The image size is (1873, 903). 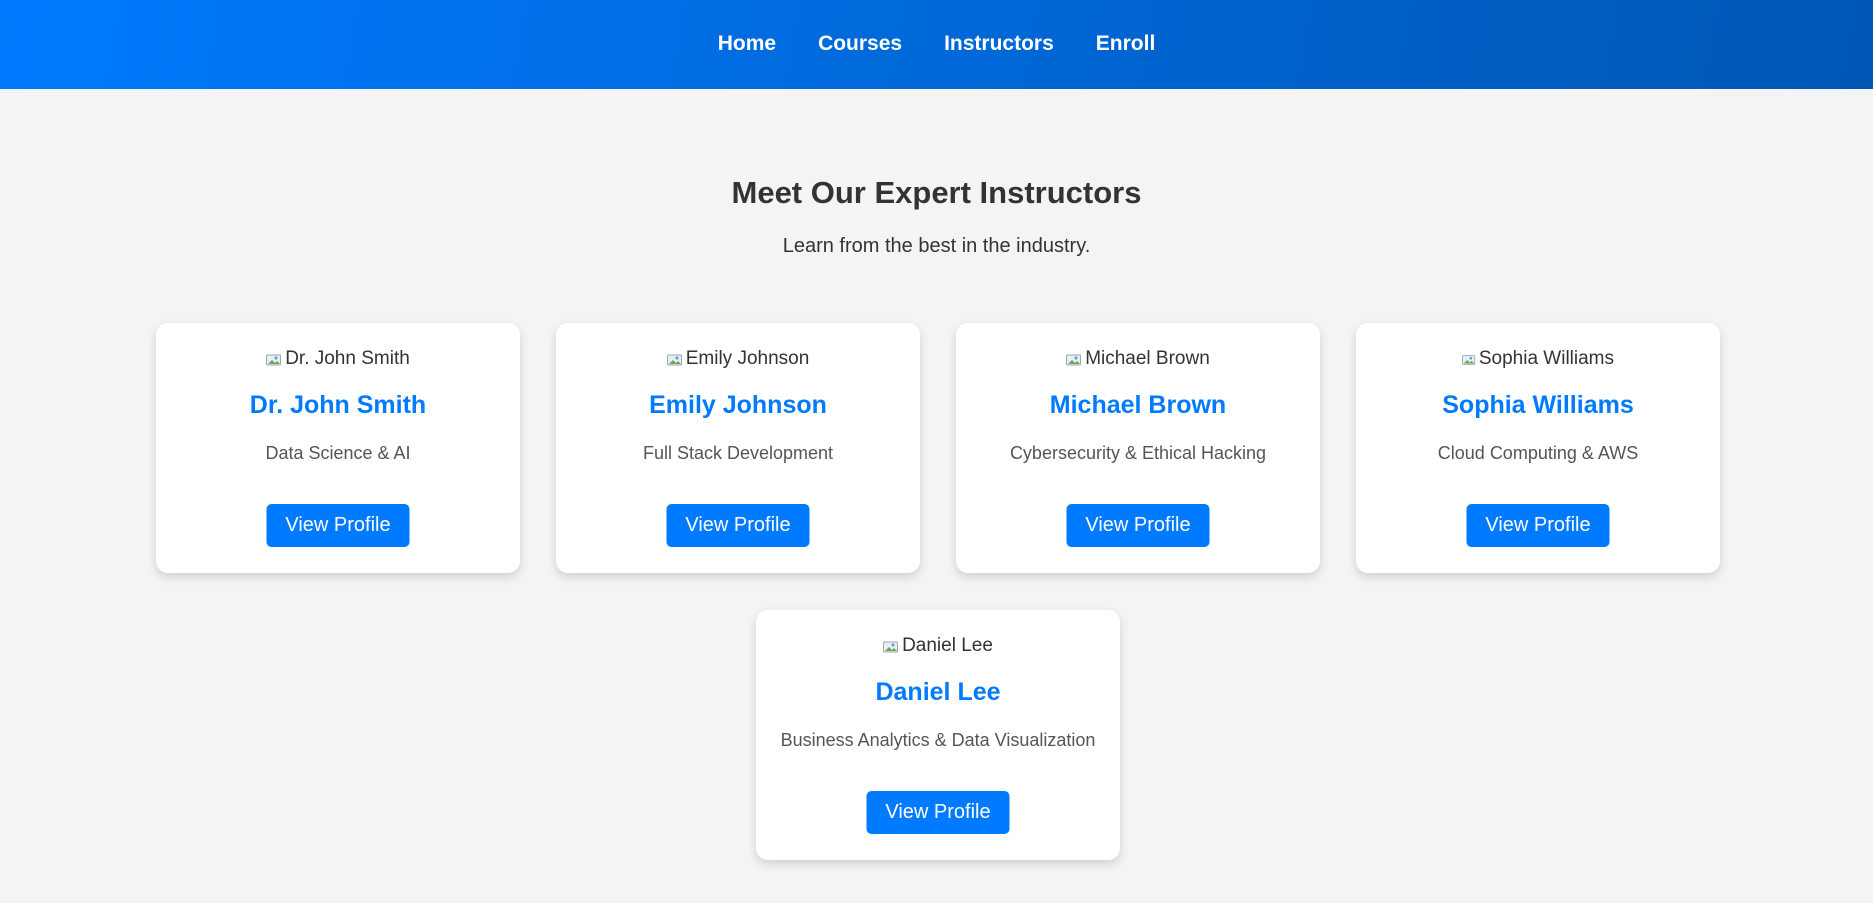 I want to click on instructor-specialty: Full Stack Development, so click(x=738, y=453).